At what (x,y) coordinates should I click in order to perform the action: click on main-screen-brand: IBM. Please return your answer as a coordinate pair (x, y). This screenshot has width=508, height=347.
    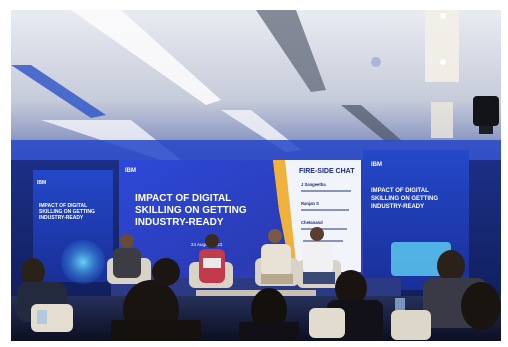
    Looking at the image, I should click on (130, 171).